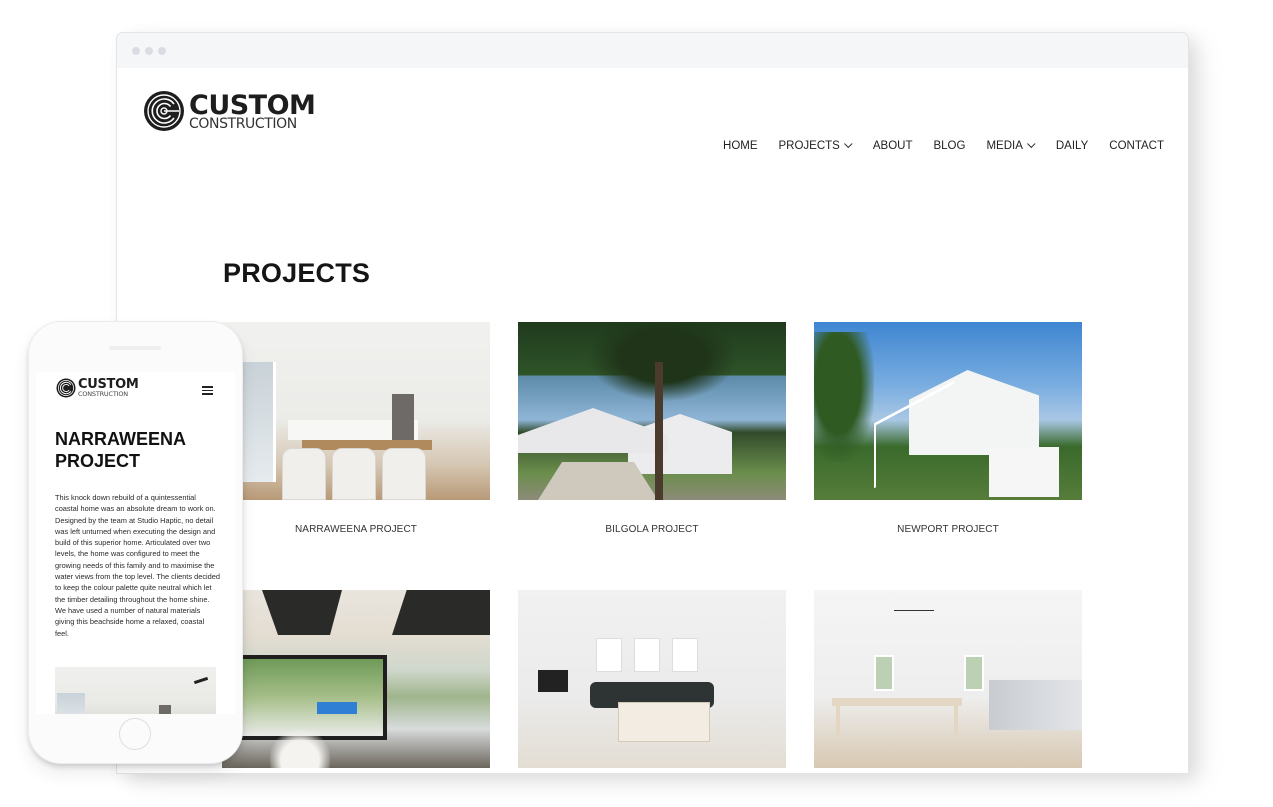 The width and height of the screenshot is (1273, 807). I want to click on nav-item-media: MEDIA, so click(1011, 145).